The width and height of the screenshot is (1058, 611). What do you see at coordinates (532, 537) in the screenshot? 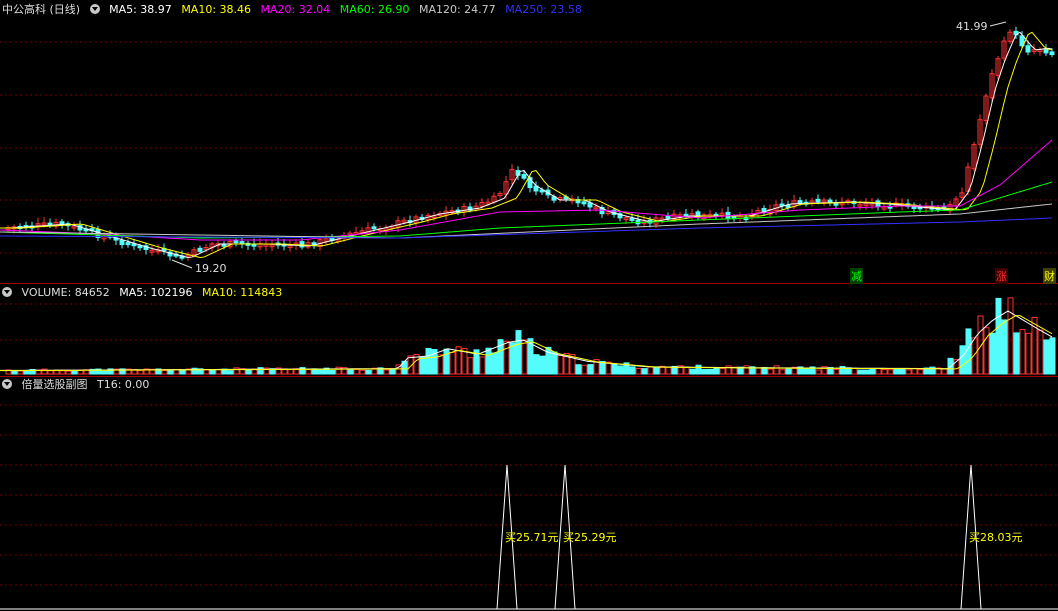
I see `buy-signal-label: 买25.71元` at bounding box center [532, 537].